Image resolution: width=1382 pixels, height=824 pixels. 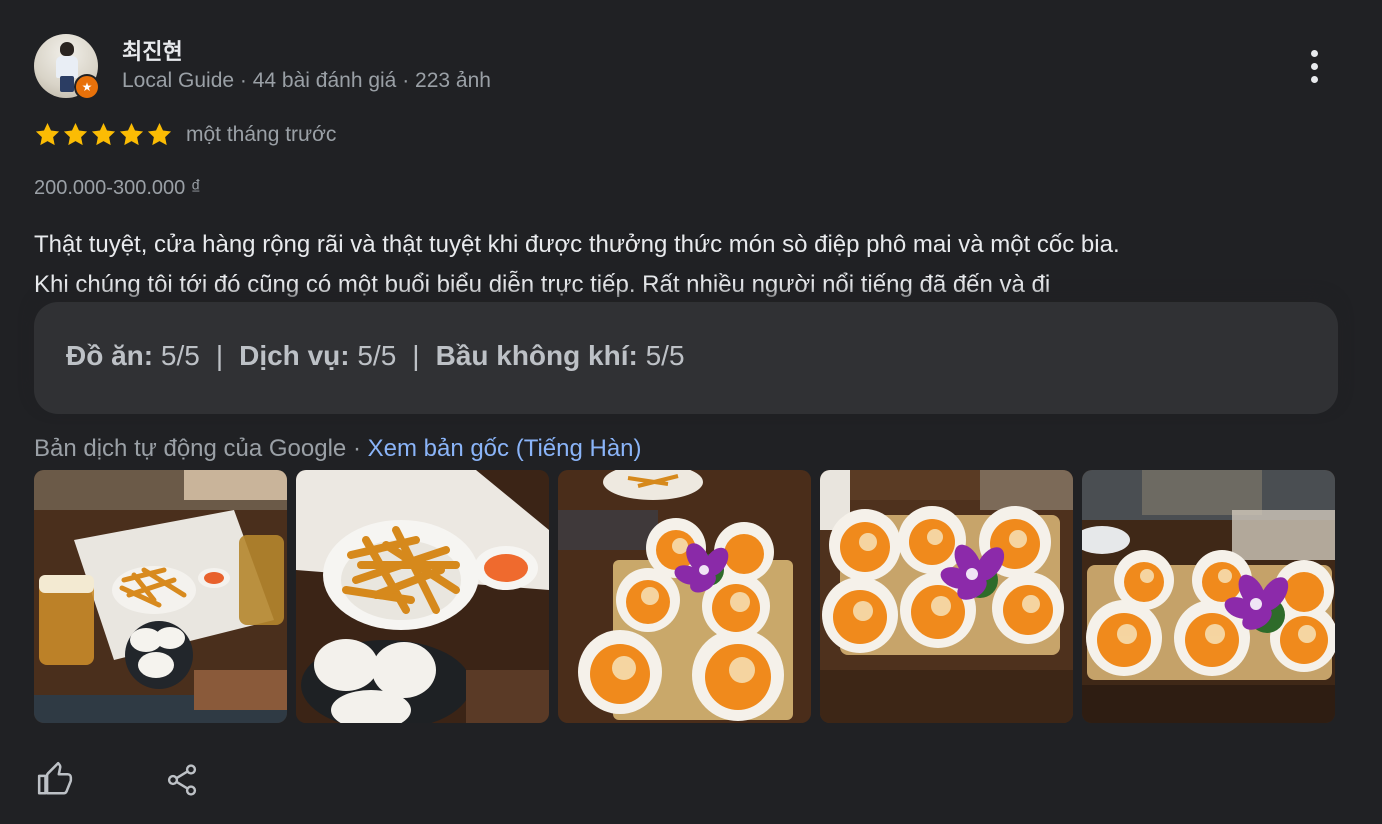 I want to click on photo-scallops-flower-image, so click(x=946, y=596).